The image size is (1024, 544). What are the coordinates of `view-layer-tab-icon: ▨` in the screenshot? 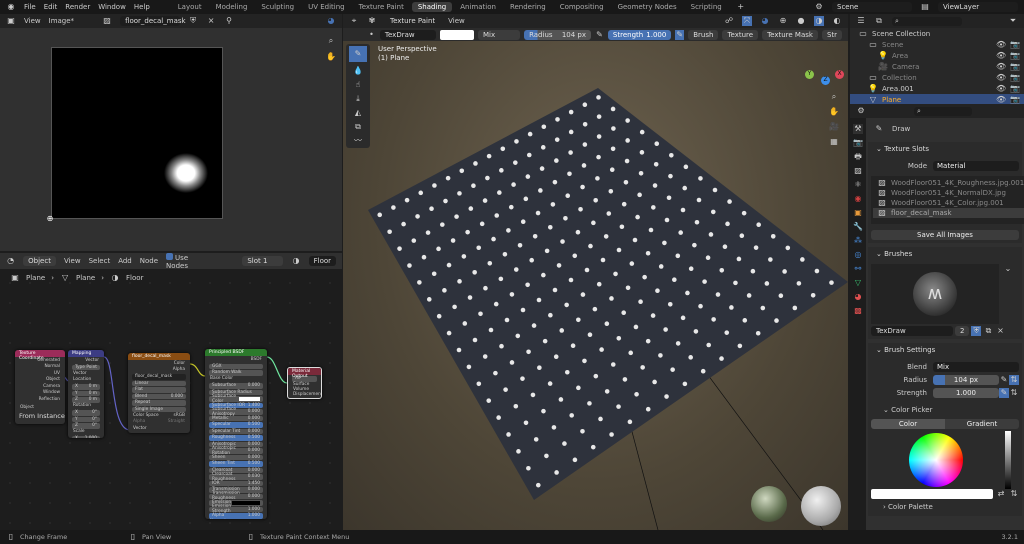 It's located at (858, 171).